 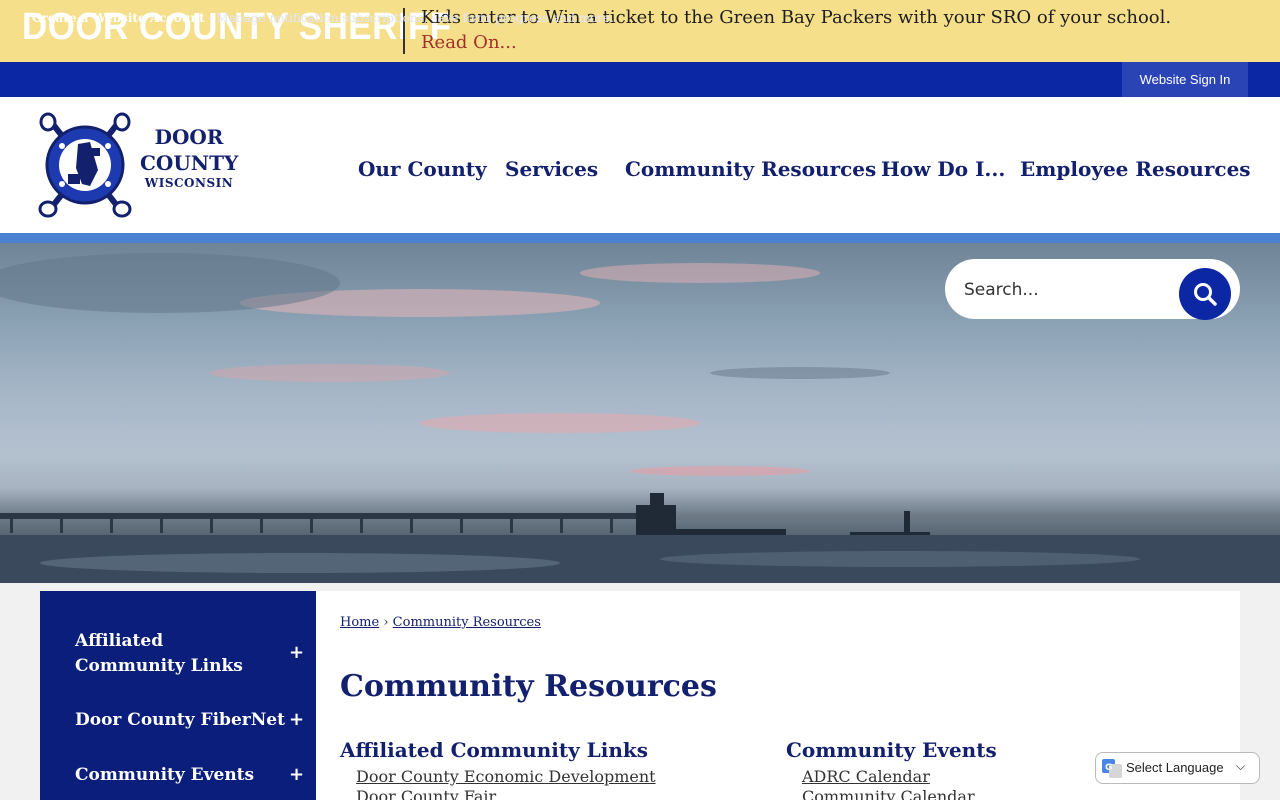 What do you see at coordinates (1108, 768) in the screenshot?
I see `svg-text: G` at bounding box center [1108, 768].